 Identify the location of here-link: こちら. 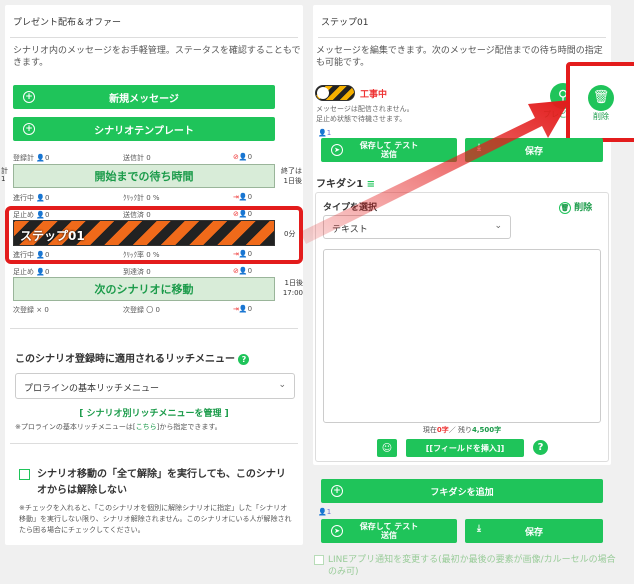
(146, 427).